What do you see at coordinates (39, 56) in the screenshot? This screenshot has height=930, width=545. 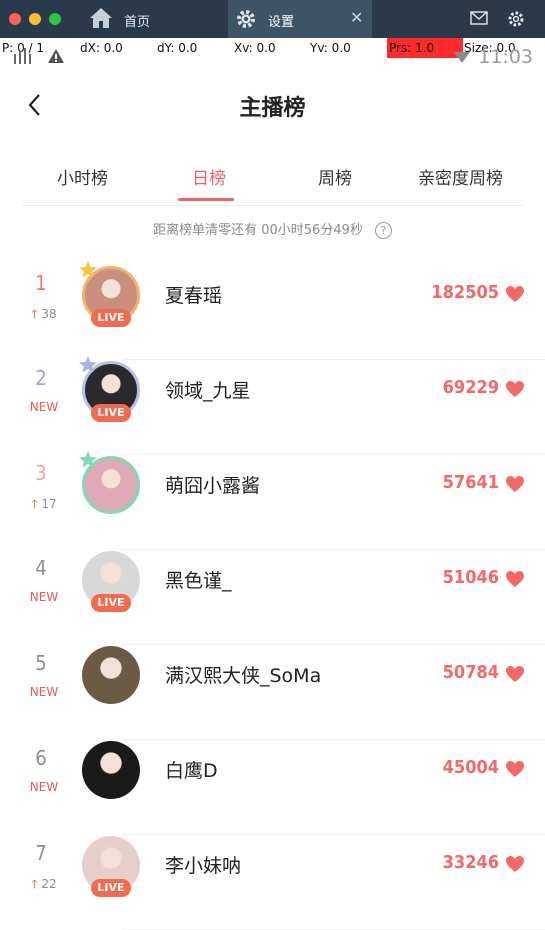 I see `signal-icon` at bounding box center [39, 56].